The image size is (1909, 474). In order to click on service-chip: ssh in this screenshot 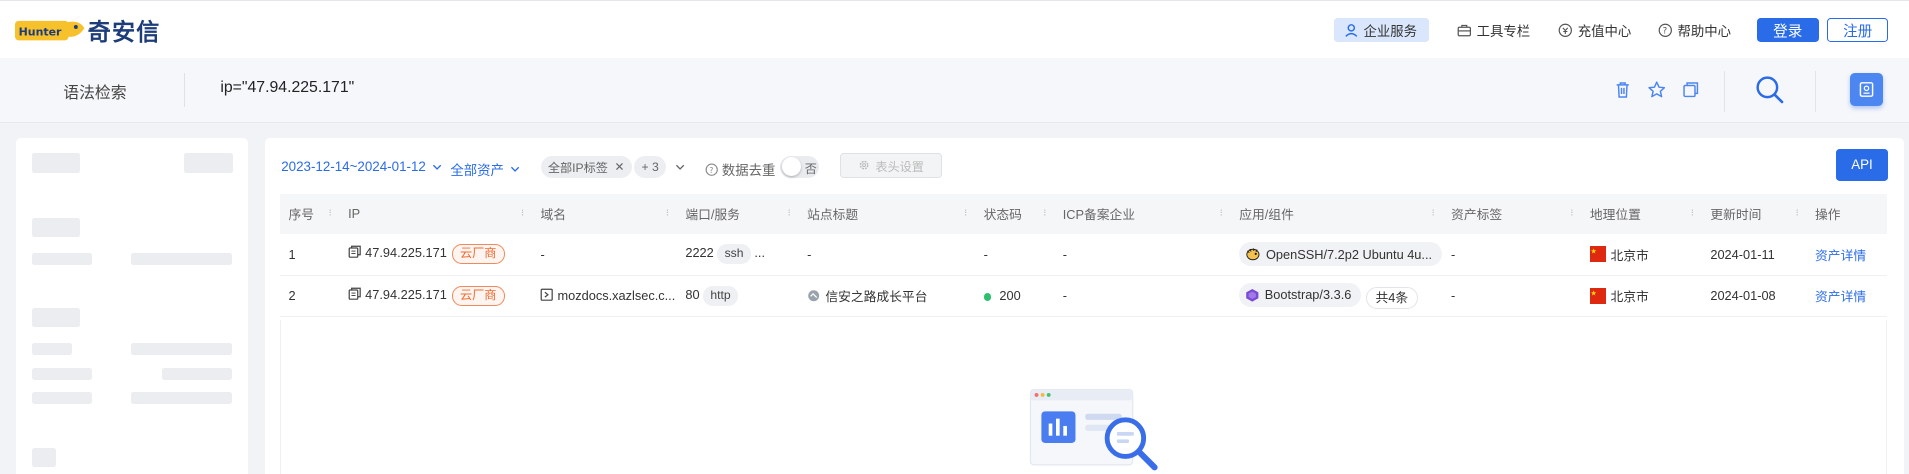, I will do `click(734, 254)`.